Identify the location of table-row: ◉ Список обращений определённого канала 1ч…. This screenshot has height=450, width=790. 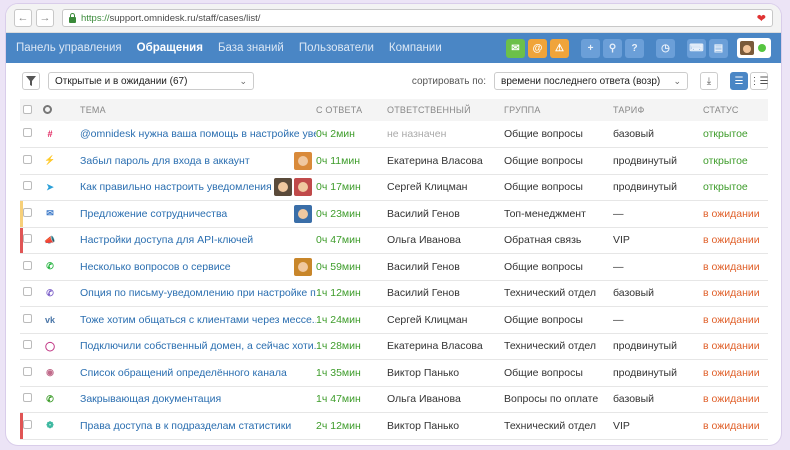
(394, 373).